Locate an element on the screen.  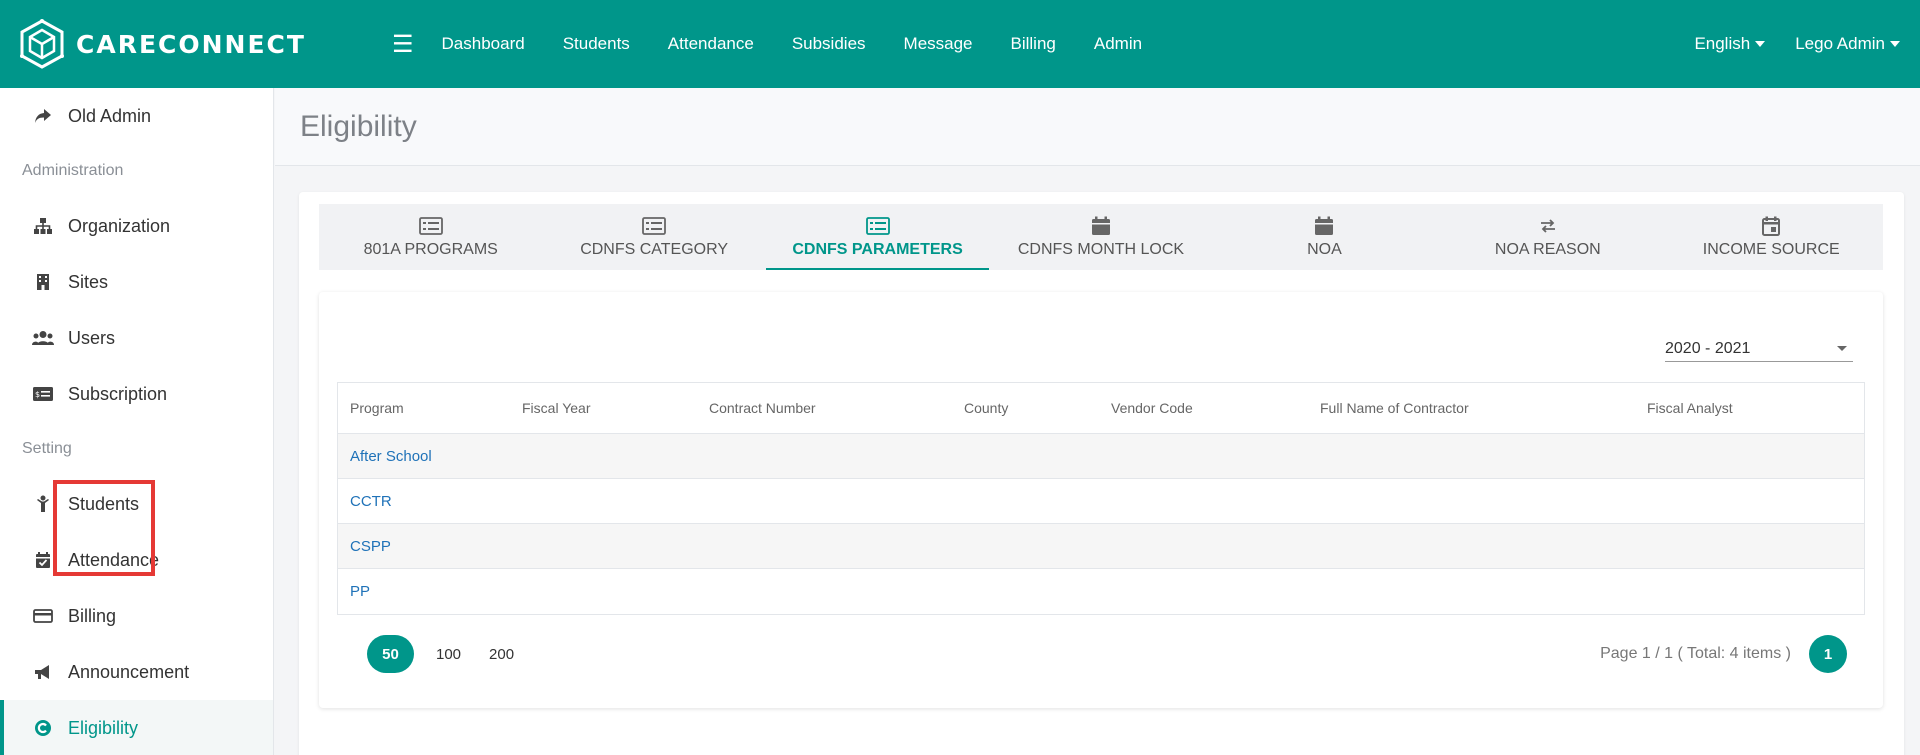
users-icon is located at coordinates (43, 338).